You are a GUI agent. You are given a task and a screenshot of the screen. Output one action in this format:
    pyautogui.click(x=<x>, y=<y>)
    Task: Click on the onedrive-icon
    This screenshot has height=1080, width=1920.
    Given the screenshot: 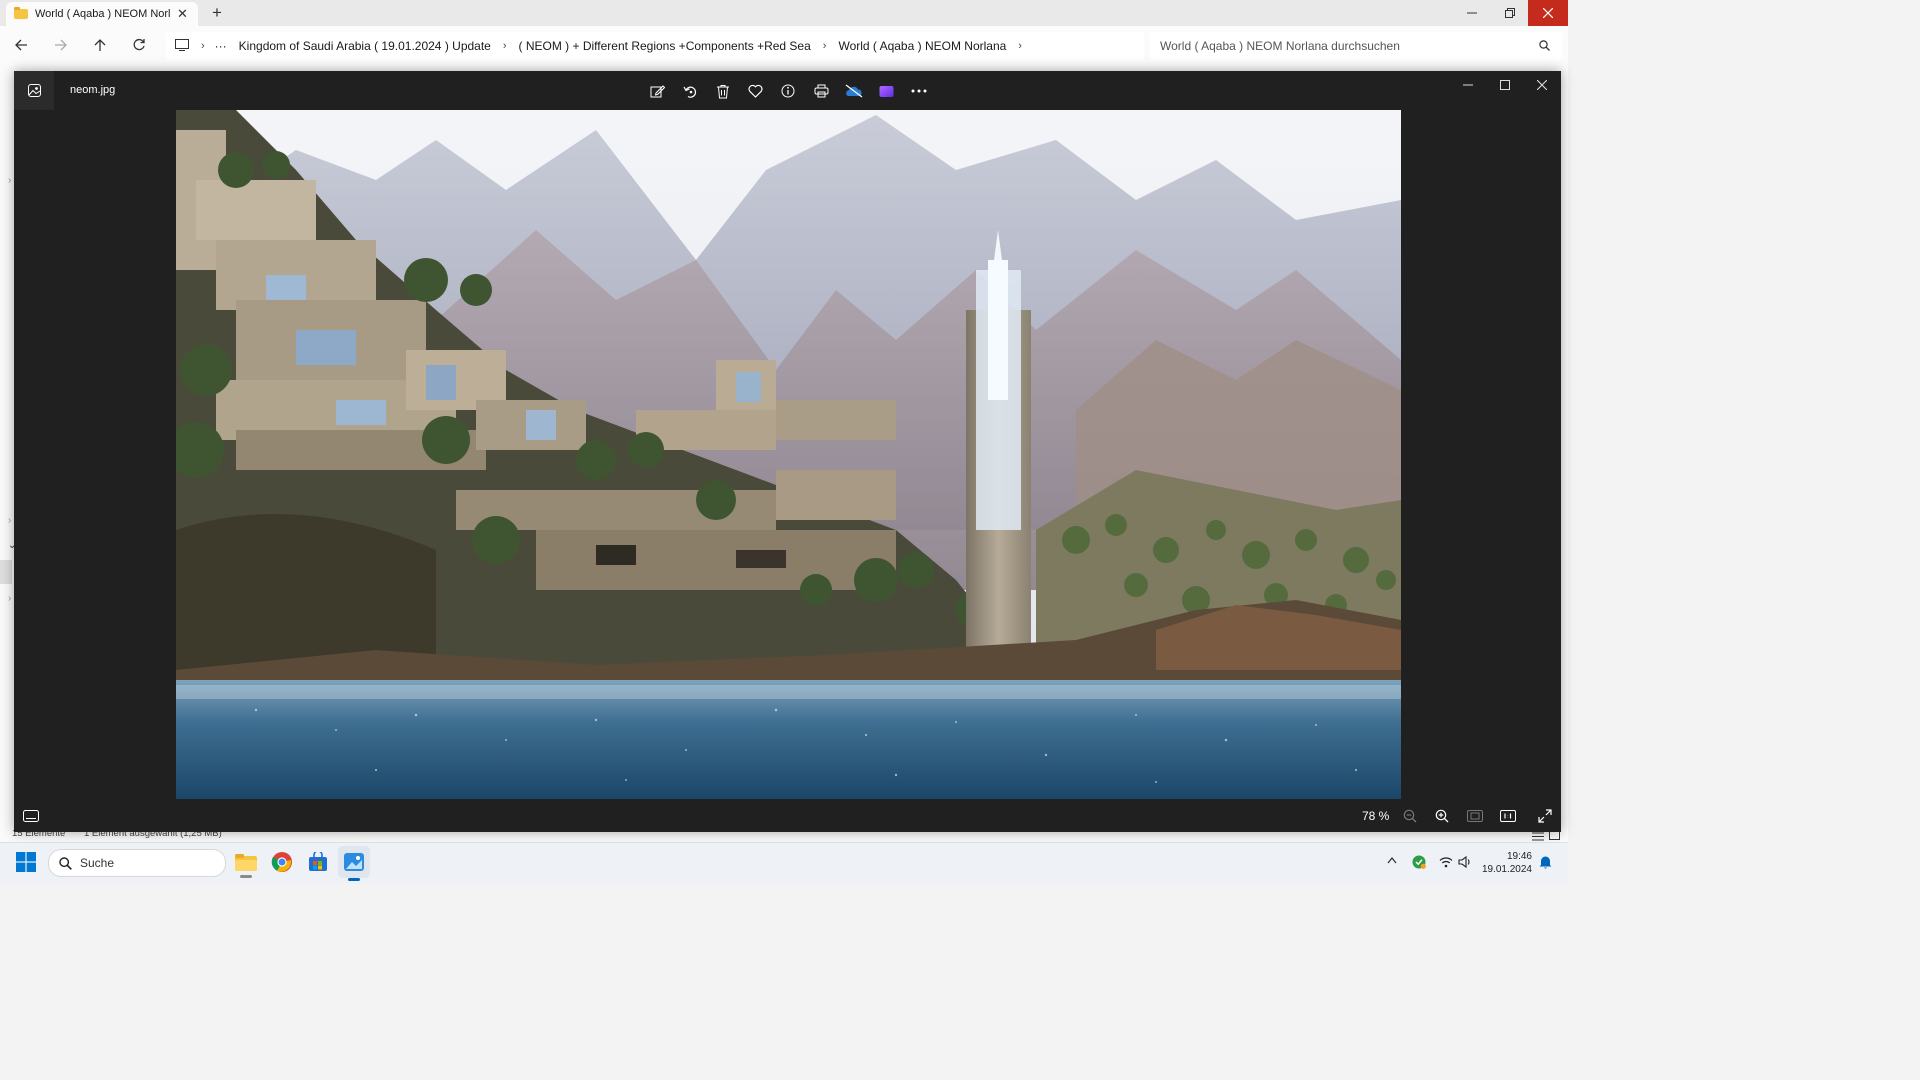 What is the action you would take?
    pyautogui.click(x=854, y=91)
    